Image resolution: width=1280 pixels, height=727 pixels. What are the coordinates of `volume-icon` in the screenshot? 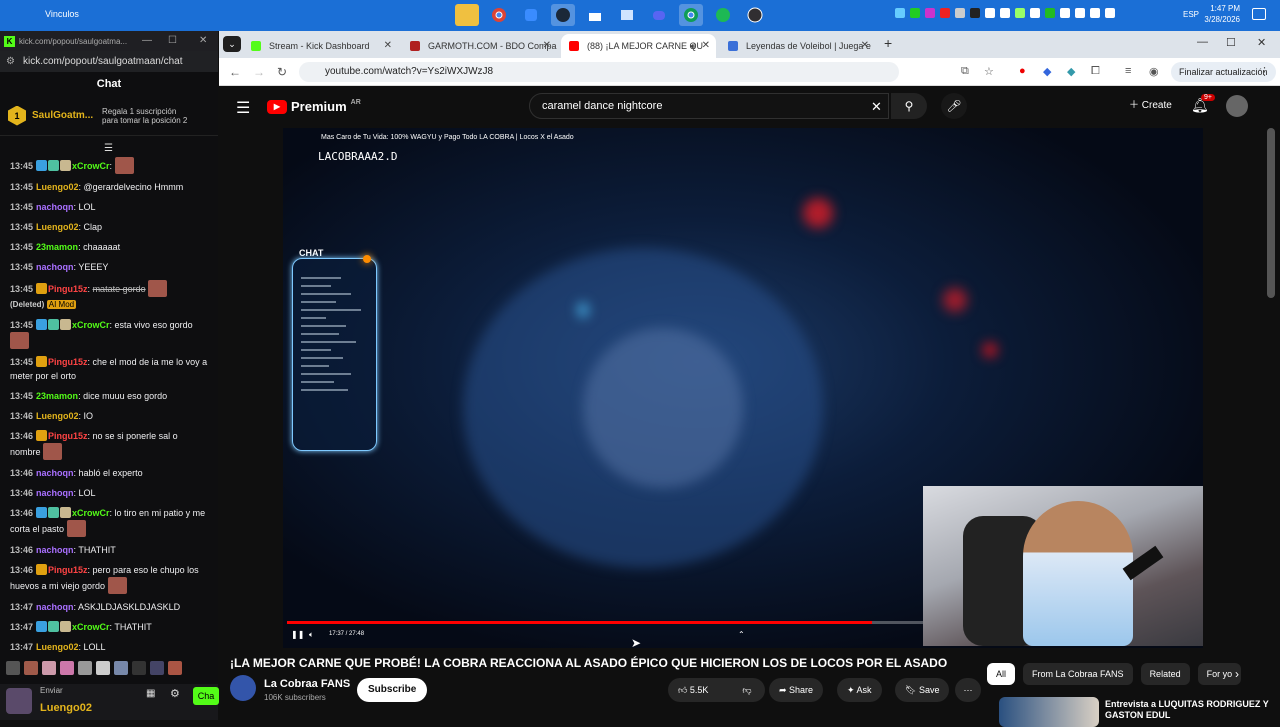 It's located at (1095, 13).